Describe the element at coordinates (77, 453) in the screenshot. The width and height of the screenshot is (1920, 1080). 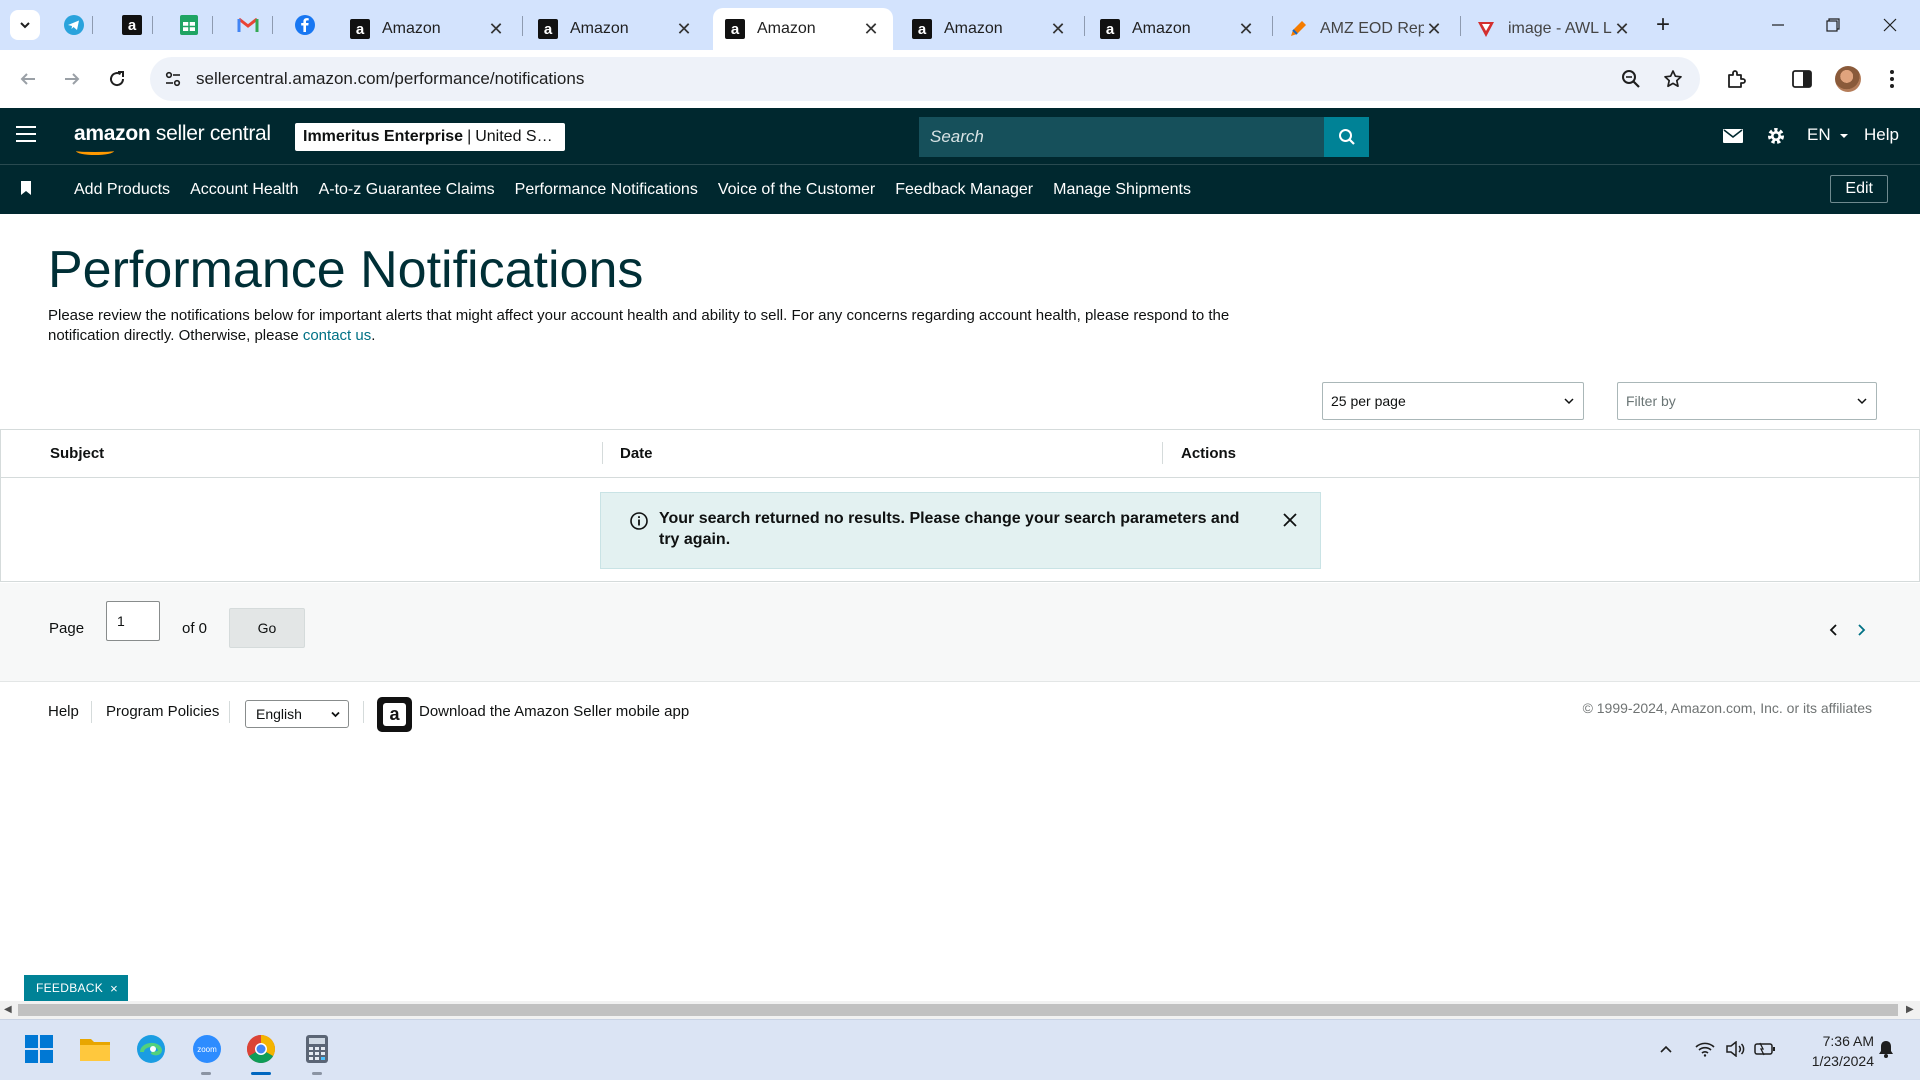
I see `column-header-subject: Subject` at that location.